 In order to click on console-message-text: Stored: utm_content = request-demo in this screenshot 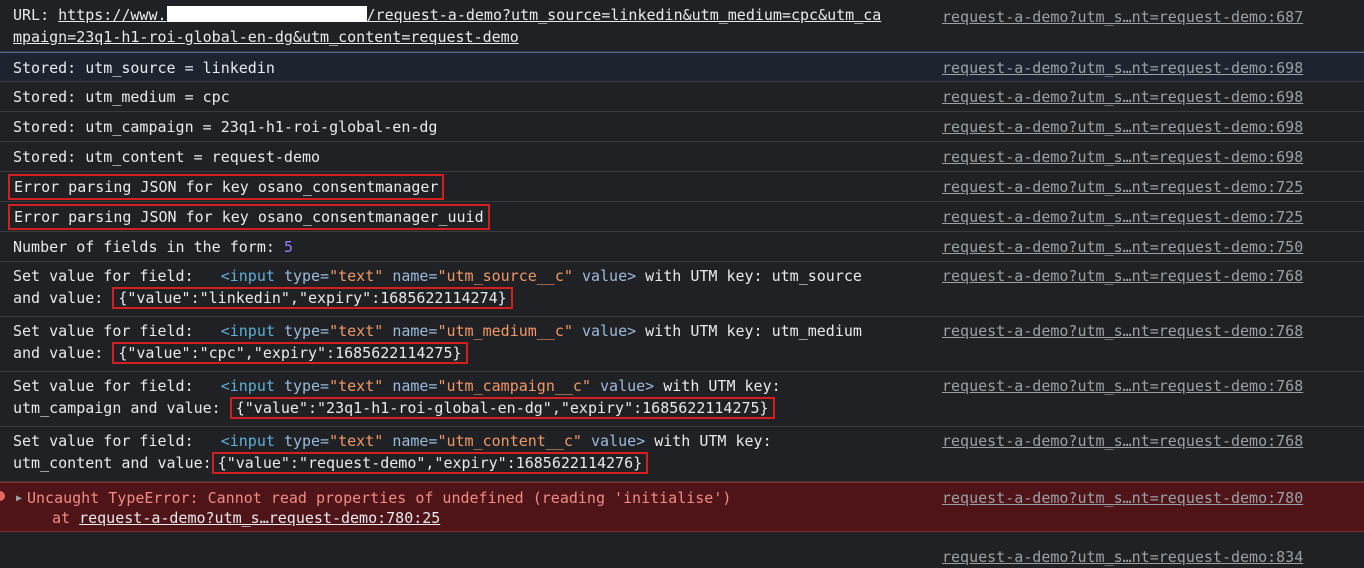, I will do `click(167, 157)`.